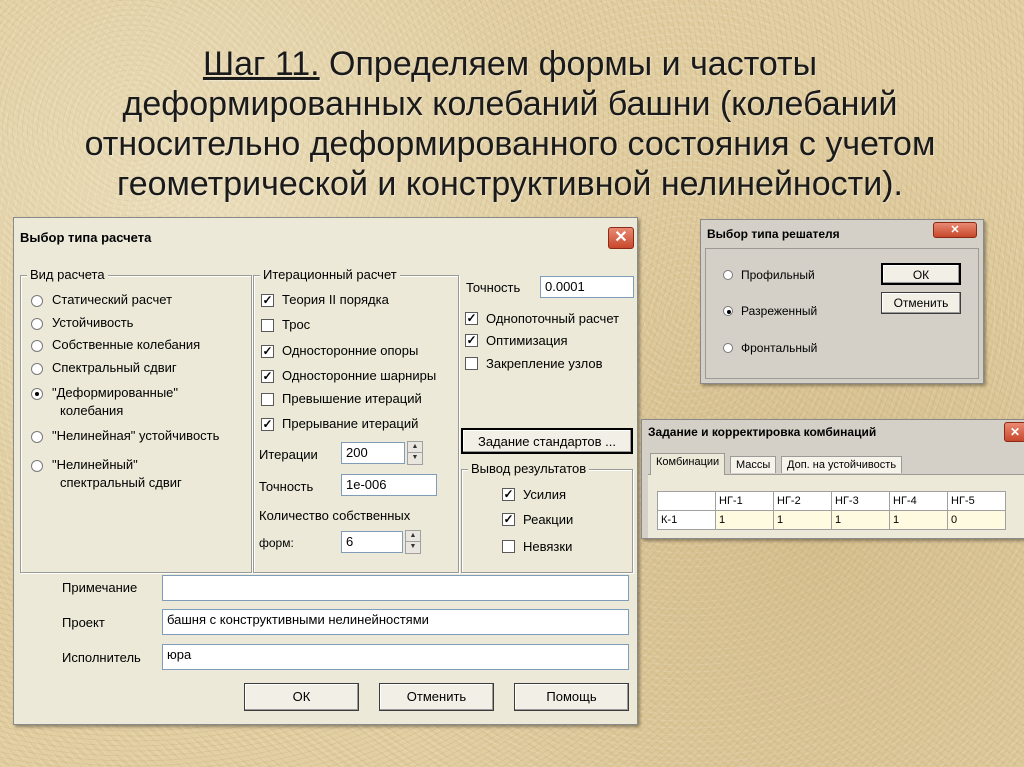  I want to click on tab-stability: Доп. на устойчивость, so click(842, 464).